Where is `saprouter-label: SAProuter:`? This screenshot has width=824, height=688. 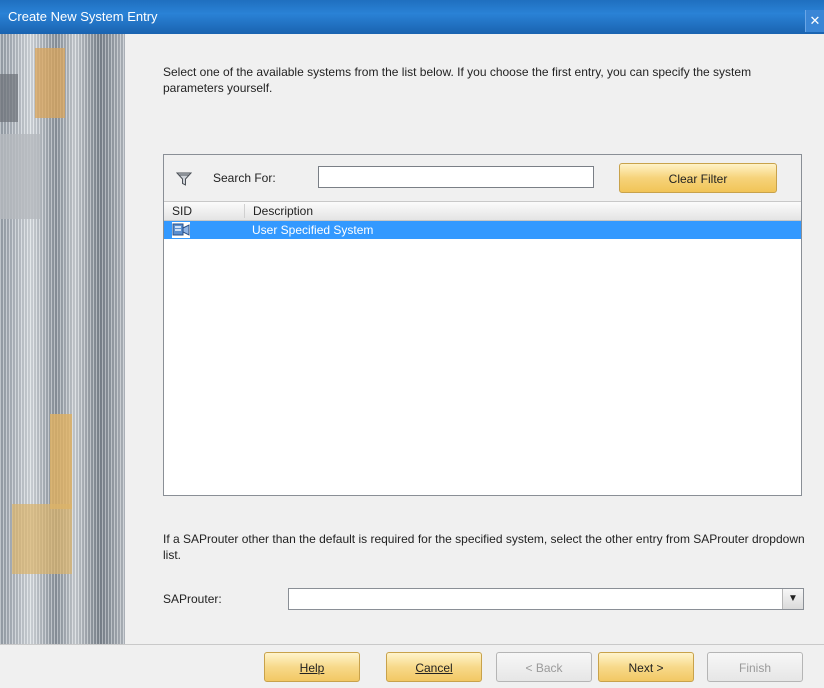
saprouter-label: SAProuter: is located at coordinates (192, 599).